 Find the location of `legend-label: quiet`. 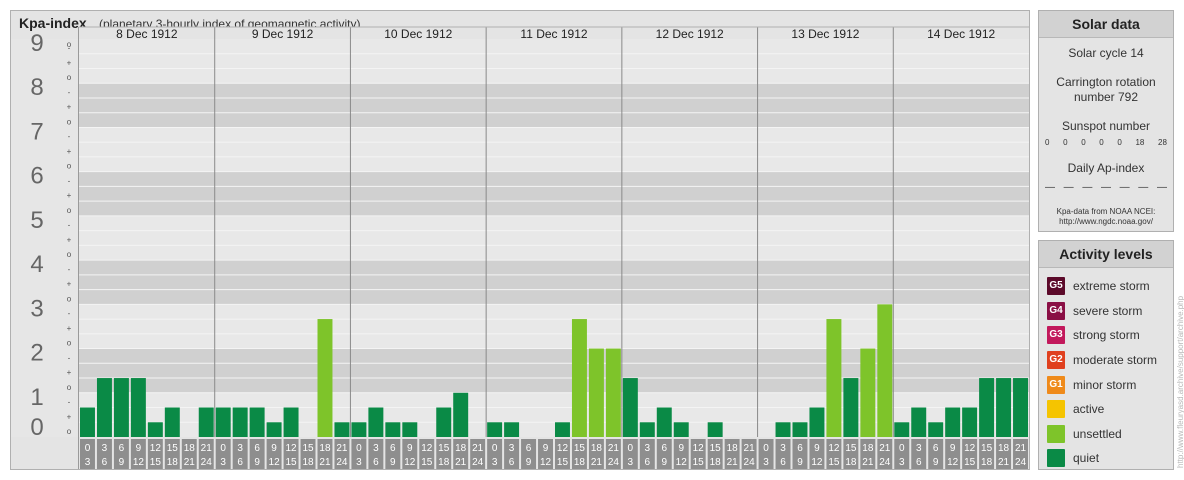

legend-label: quiet is located at coordinates (1086, 458).